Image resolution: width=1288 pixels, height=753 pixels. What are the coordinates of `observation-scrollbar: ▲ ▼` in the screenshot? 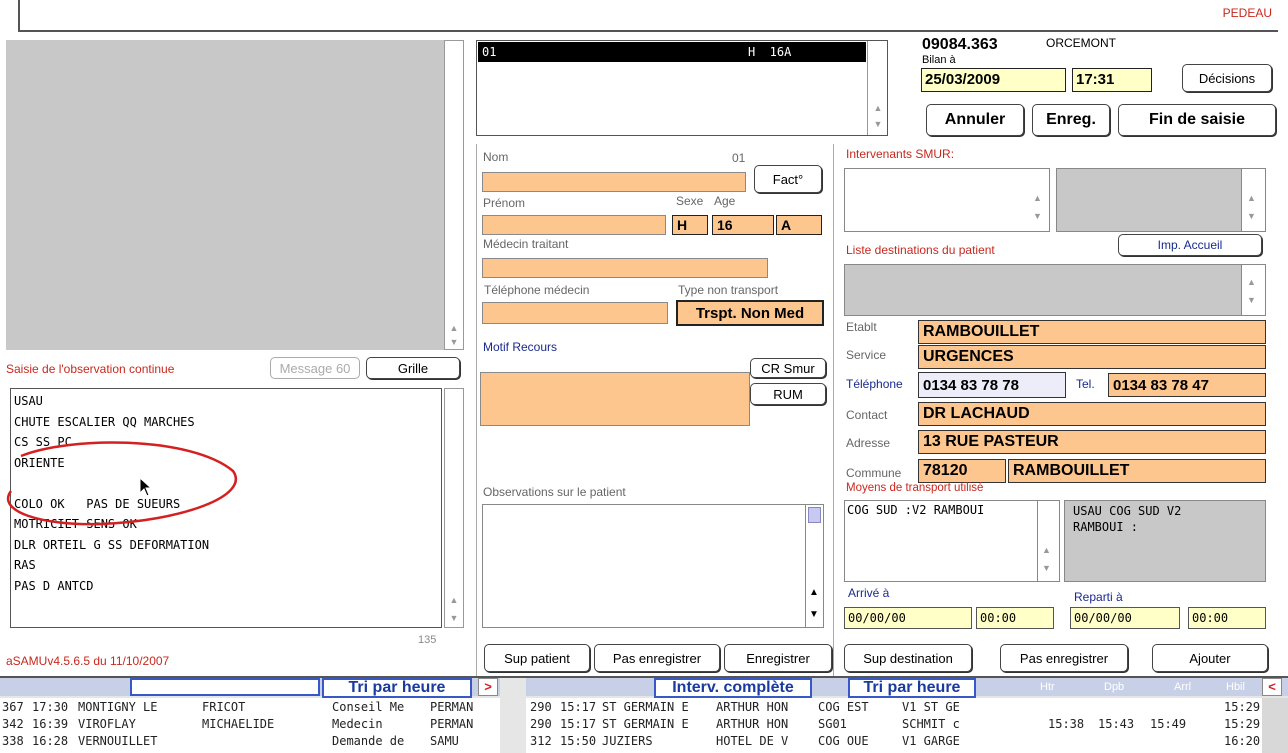 It's located at (454, 508).